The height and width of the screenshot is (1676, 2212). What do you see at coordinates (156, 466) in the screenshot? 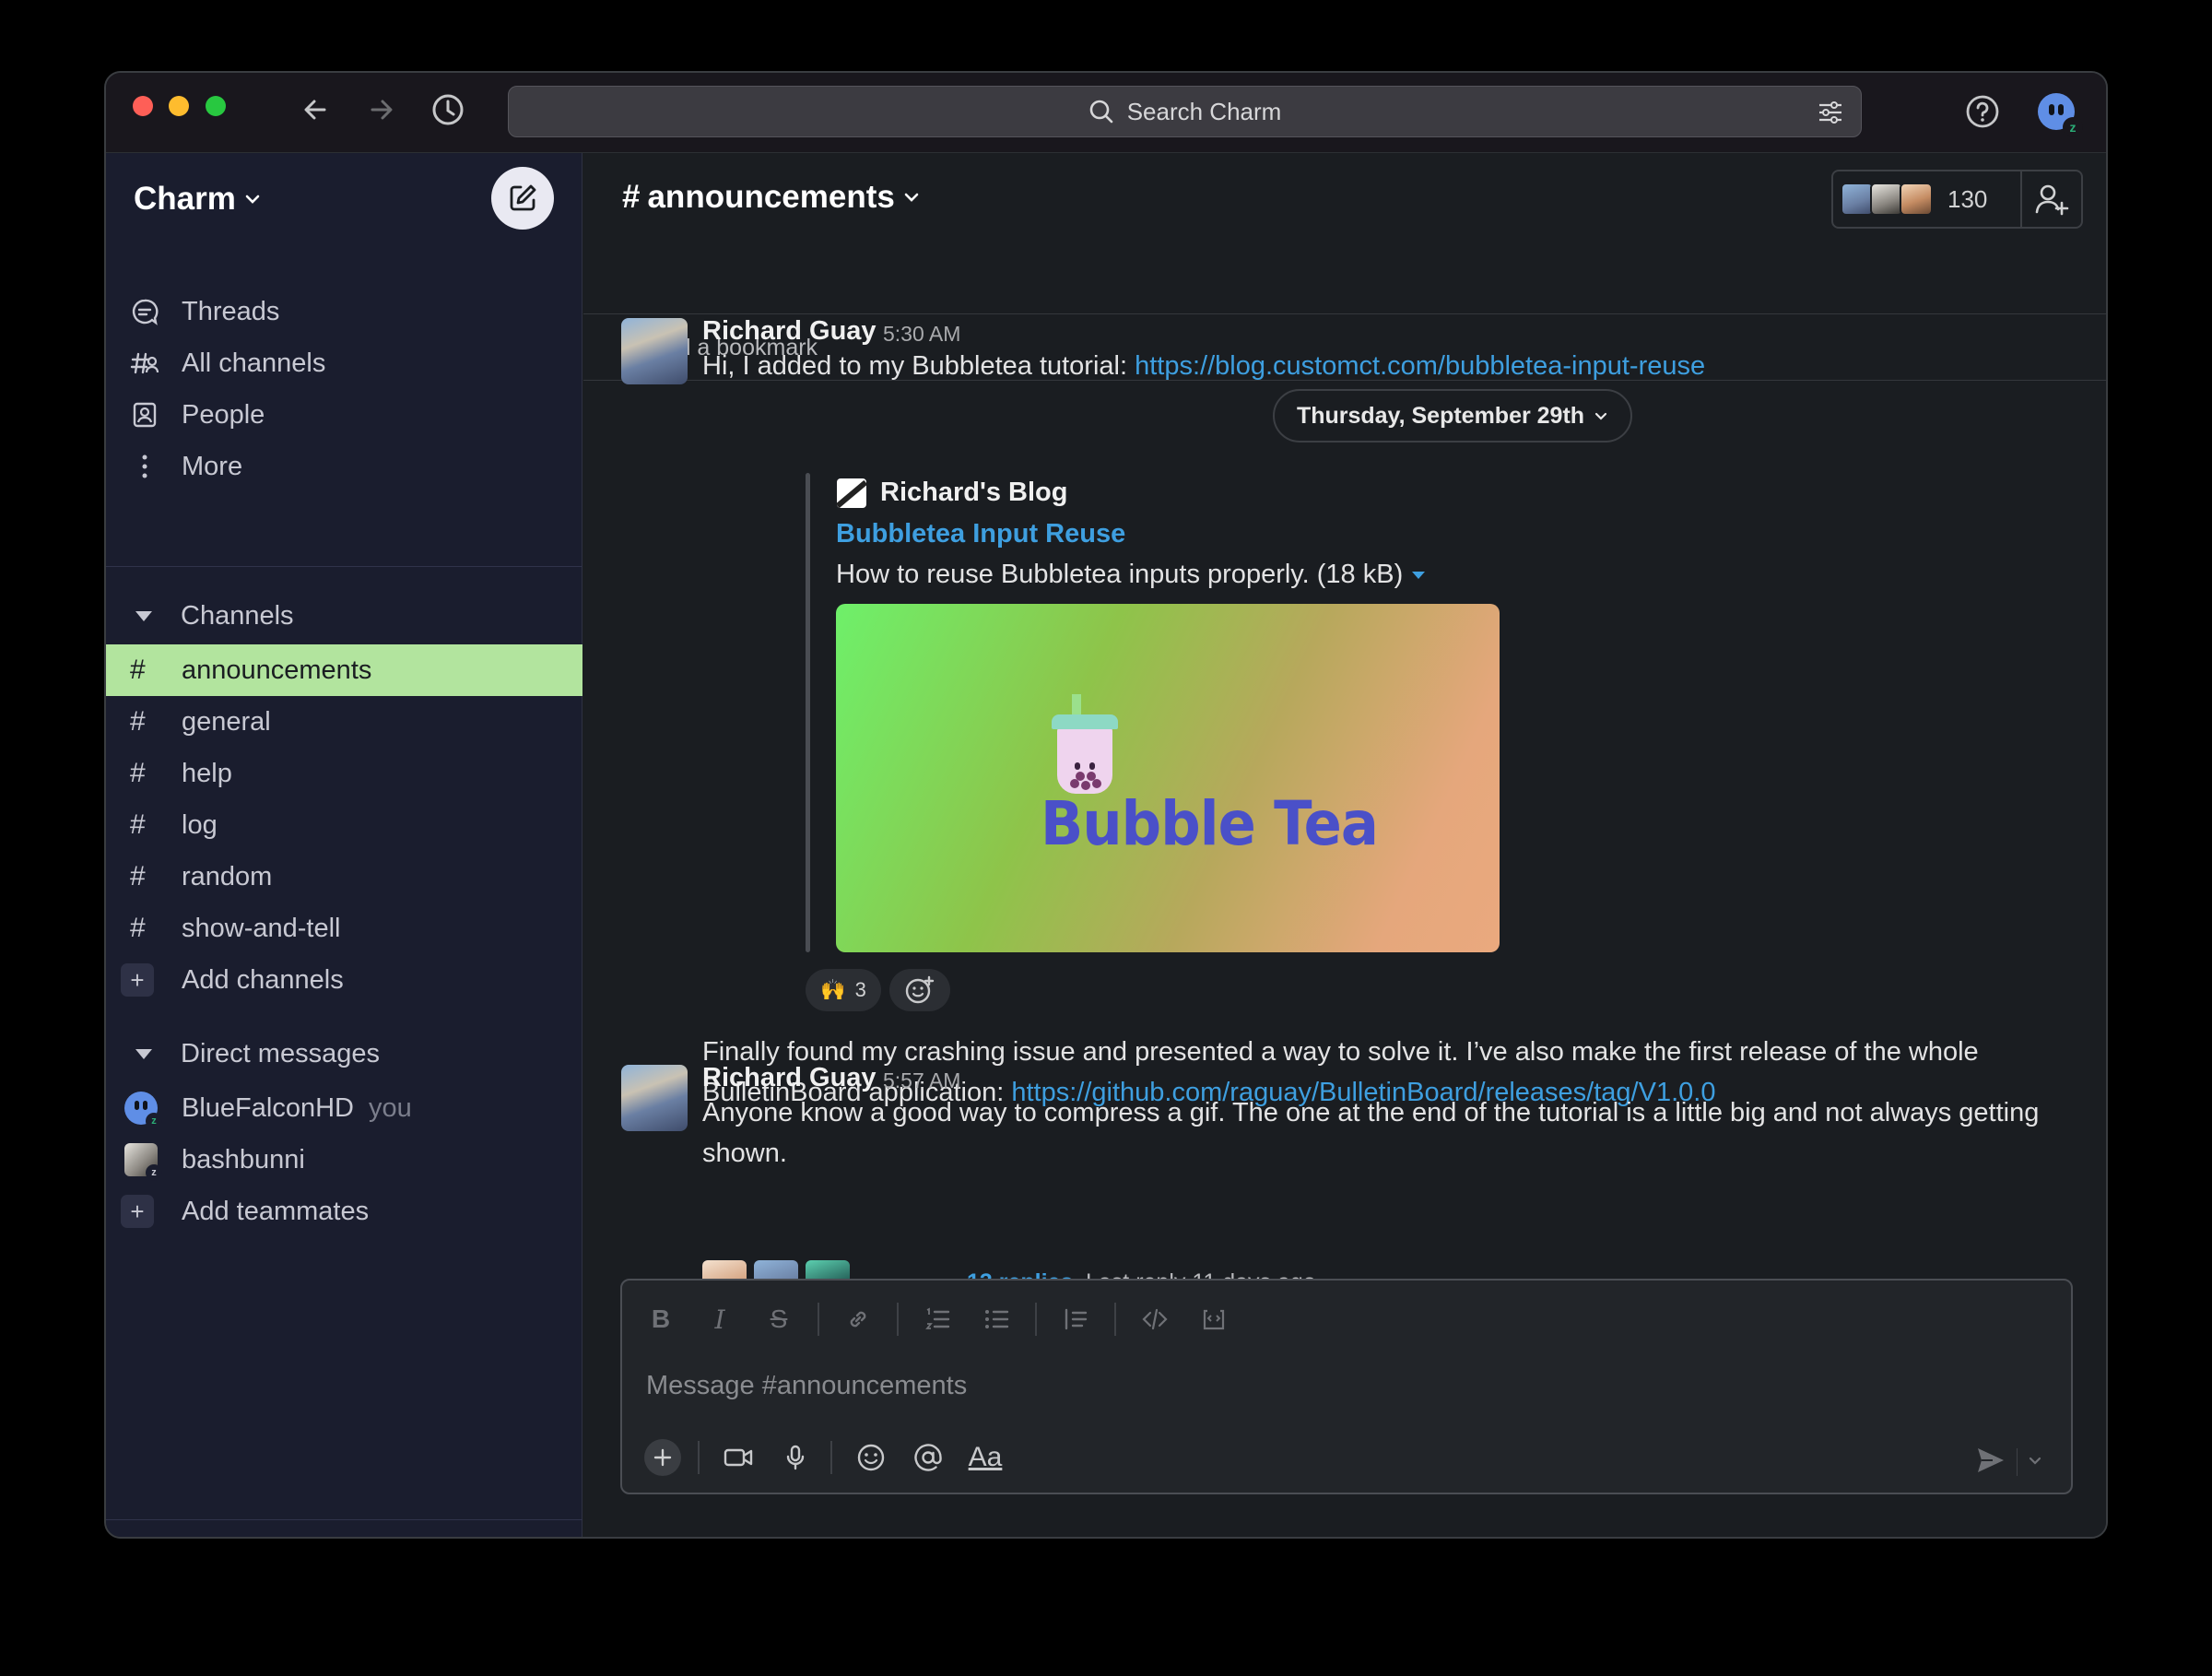
I see `more-icon` at bounding box center [156, 466].